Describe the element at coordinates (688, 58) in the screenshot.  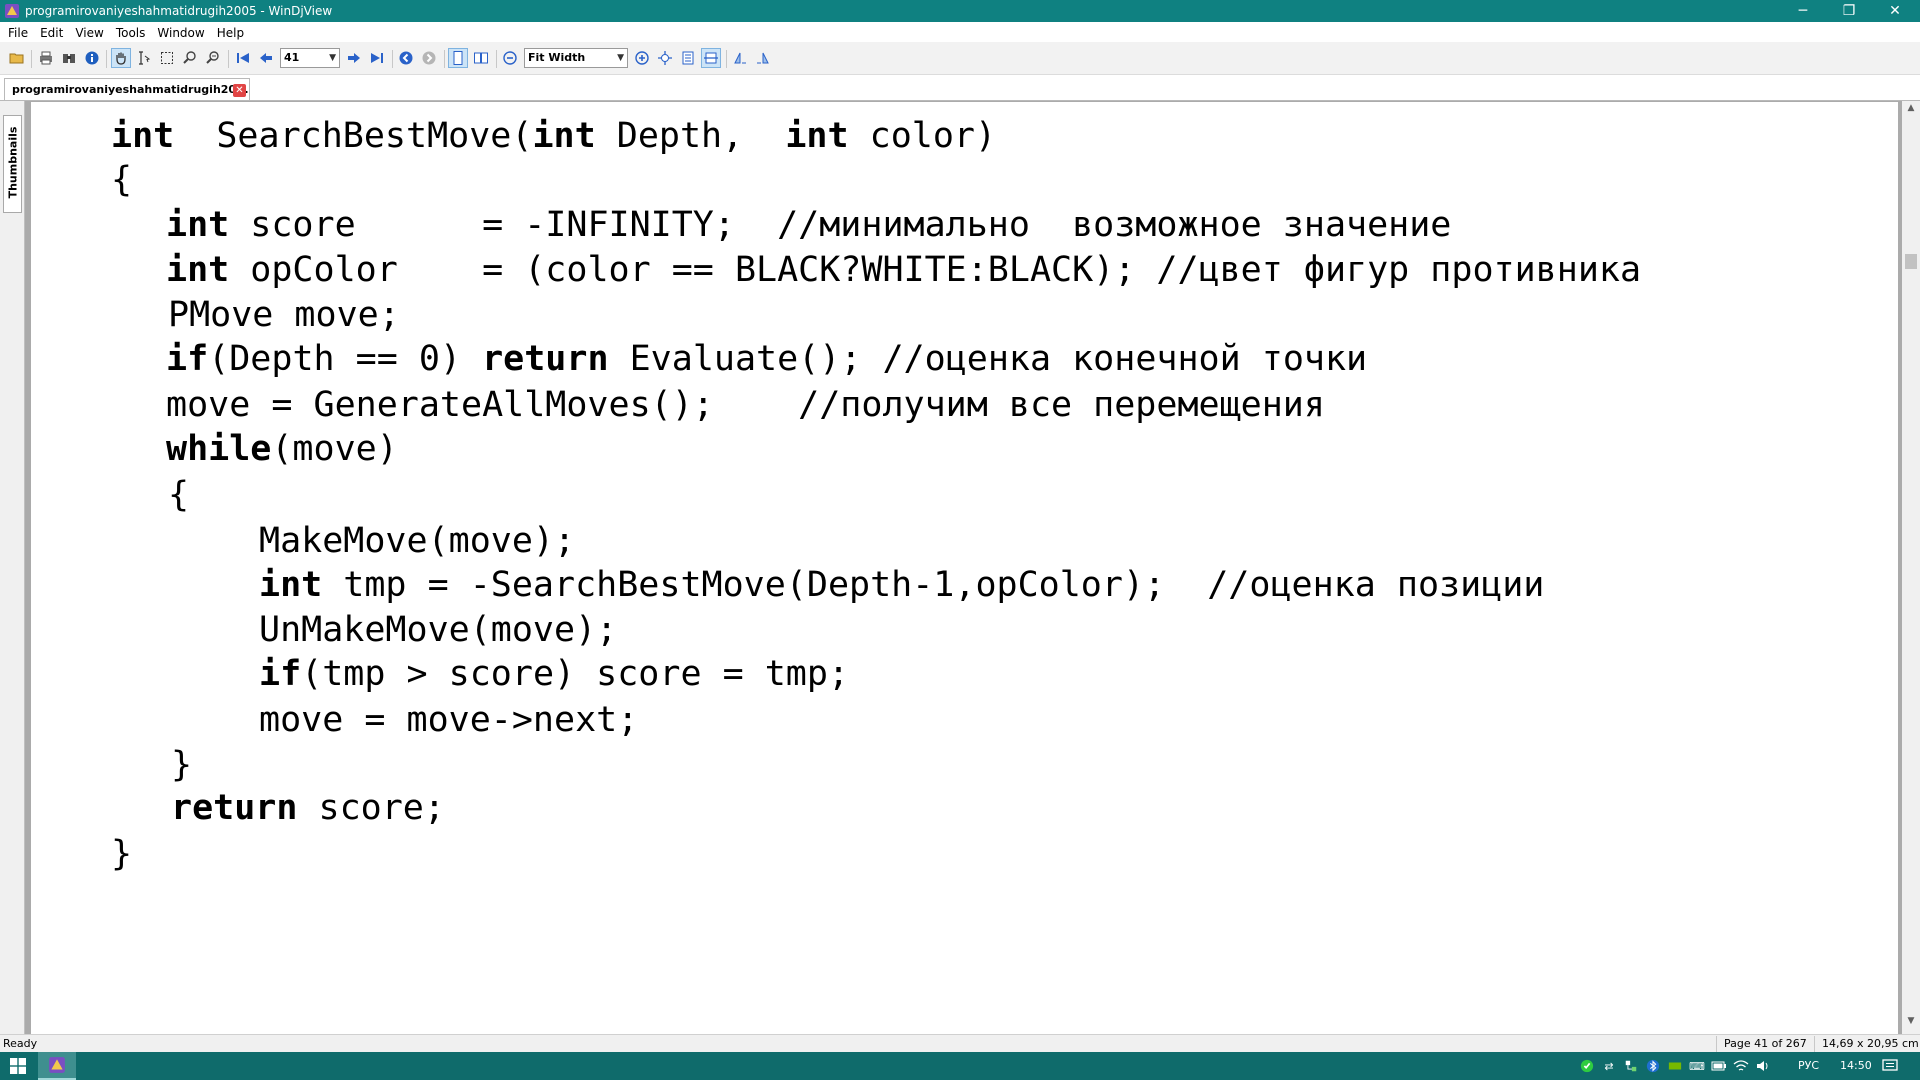
I see `actual-size-button` at that location.